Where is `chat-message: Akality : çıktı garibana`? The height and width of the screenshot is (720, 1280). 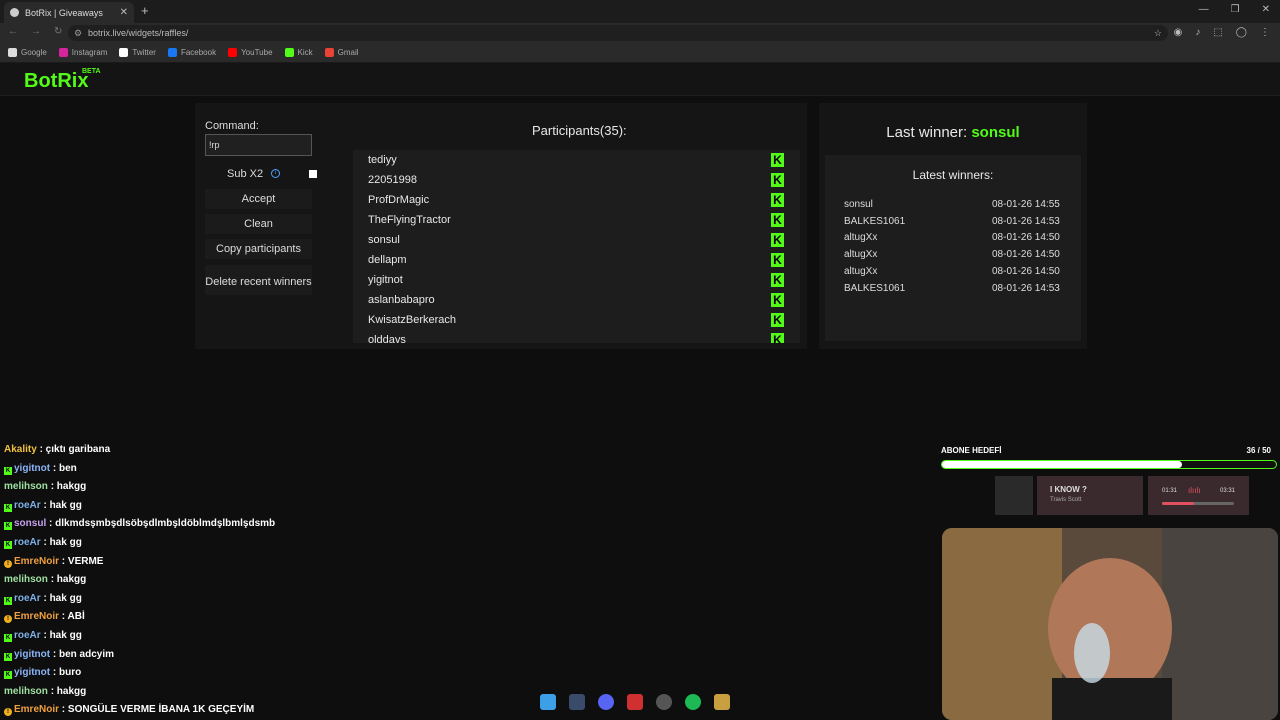 chat-message: Akality : çıktı garibana is located at coordinates (57, 449).